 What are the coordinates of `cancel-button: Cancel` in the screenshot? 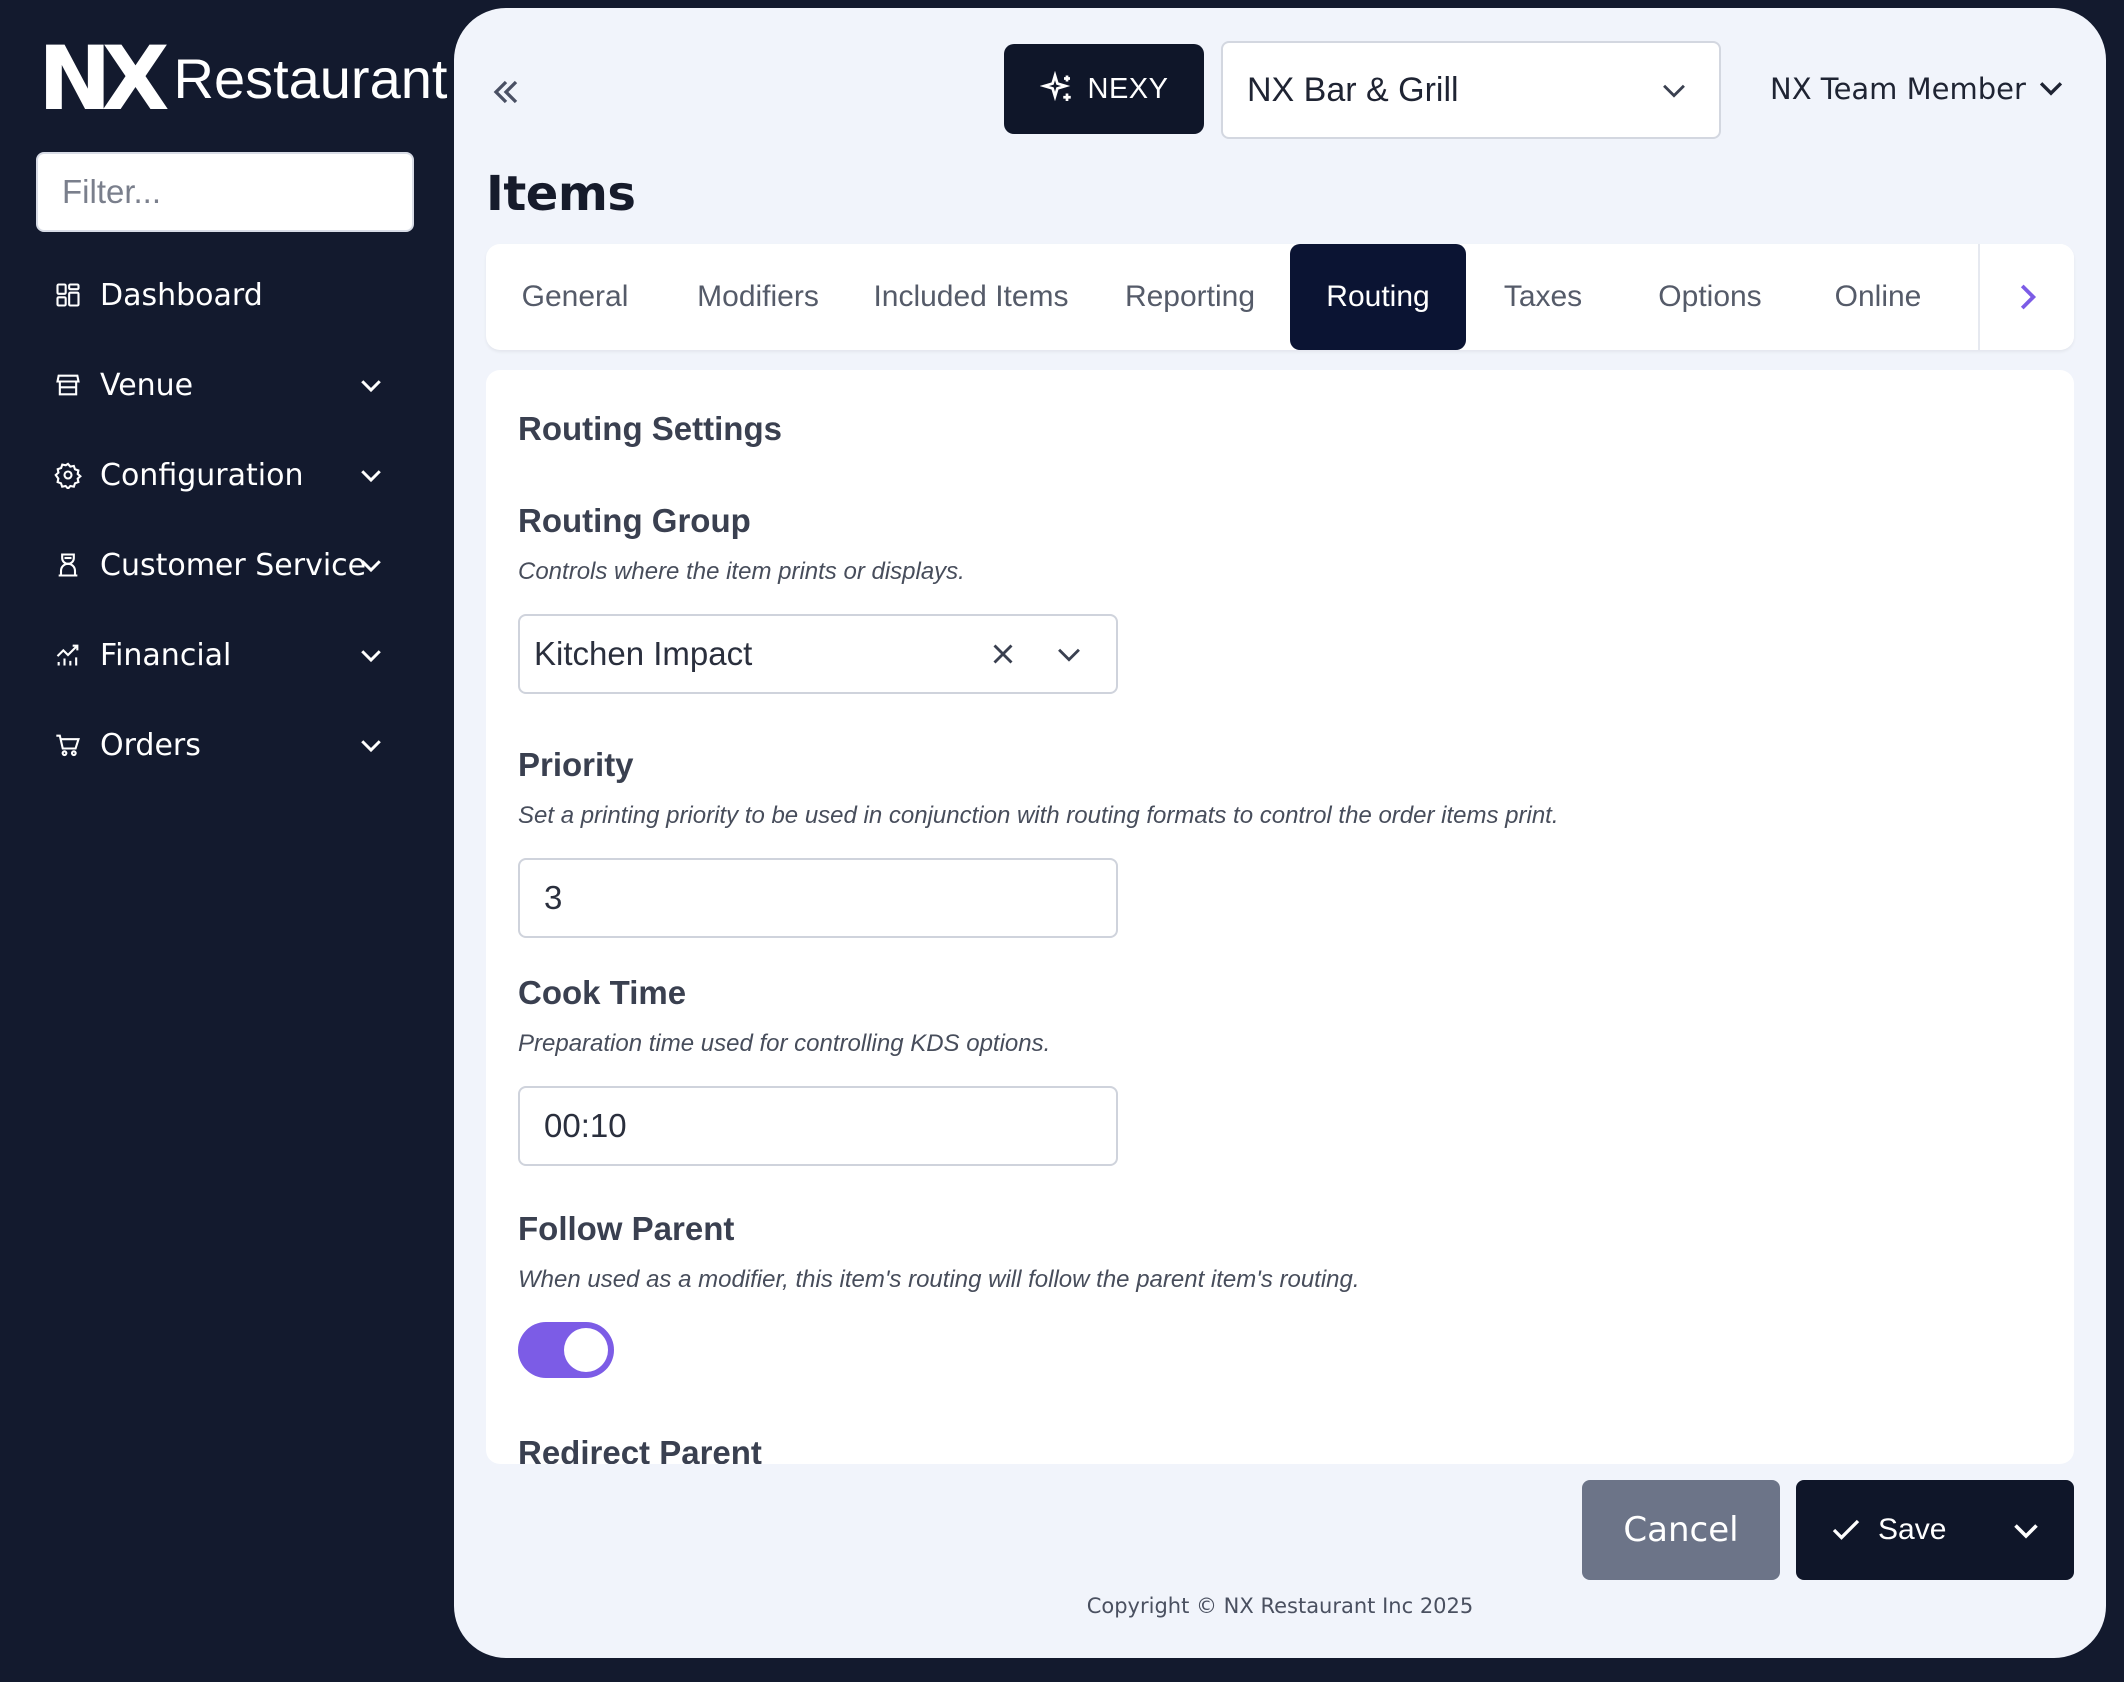 It's located at (1681, 1530).